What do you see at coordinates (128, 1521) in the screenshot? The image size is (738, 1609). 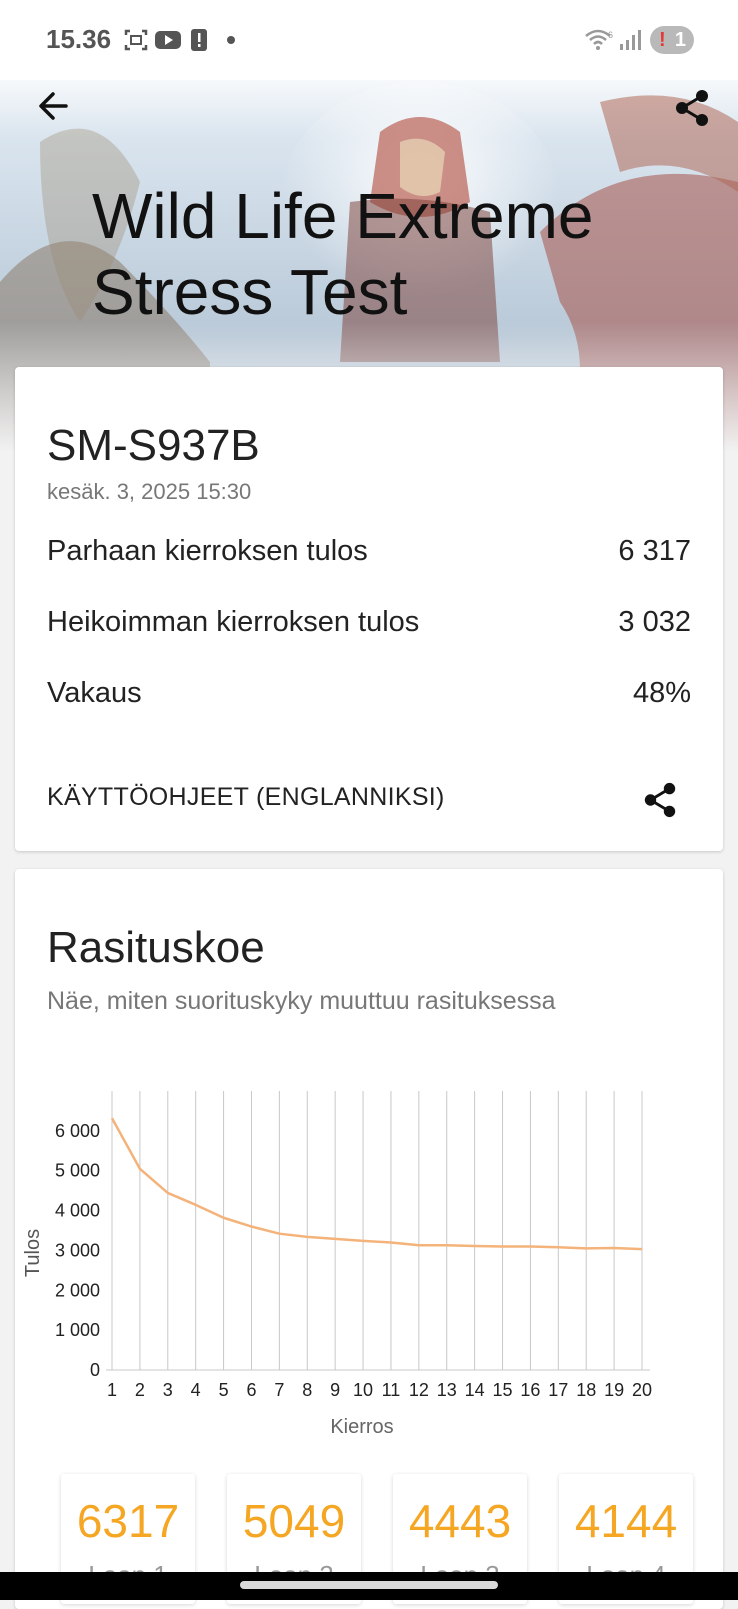 I see `loop-score: 6317` at bounding box center [128, 1521].